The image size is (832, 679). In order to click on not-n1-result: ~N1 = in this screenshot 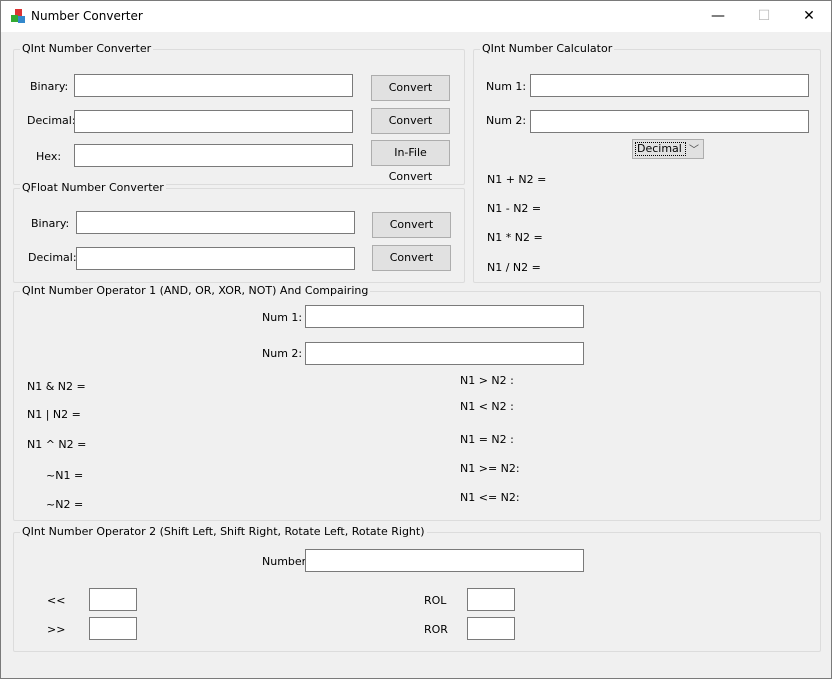, I will do `click(65, 475)`.